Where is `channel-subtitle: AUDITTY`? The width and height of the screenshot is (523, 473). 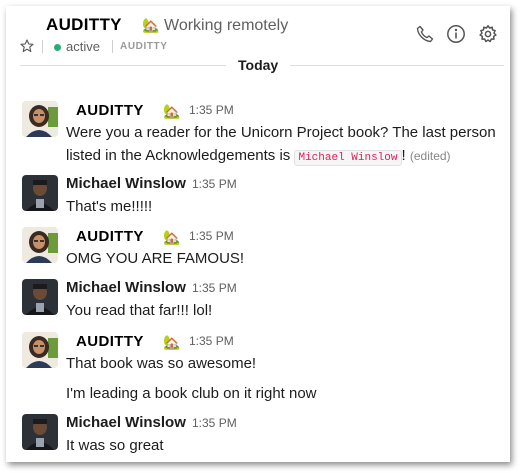
channel-subtitle: AUDITTY is located at coordinates (144, 46).